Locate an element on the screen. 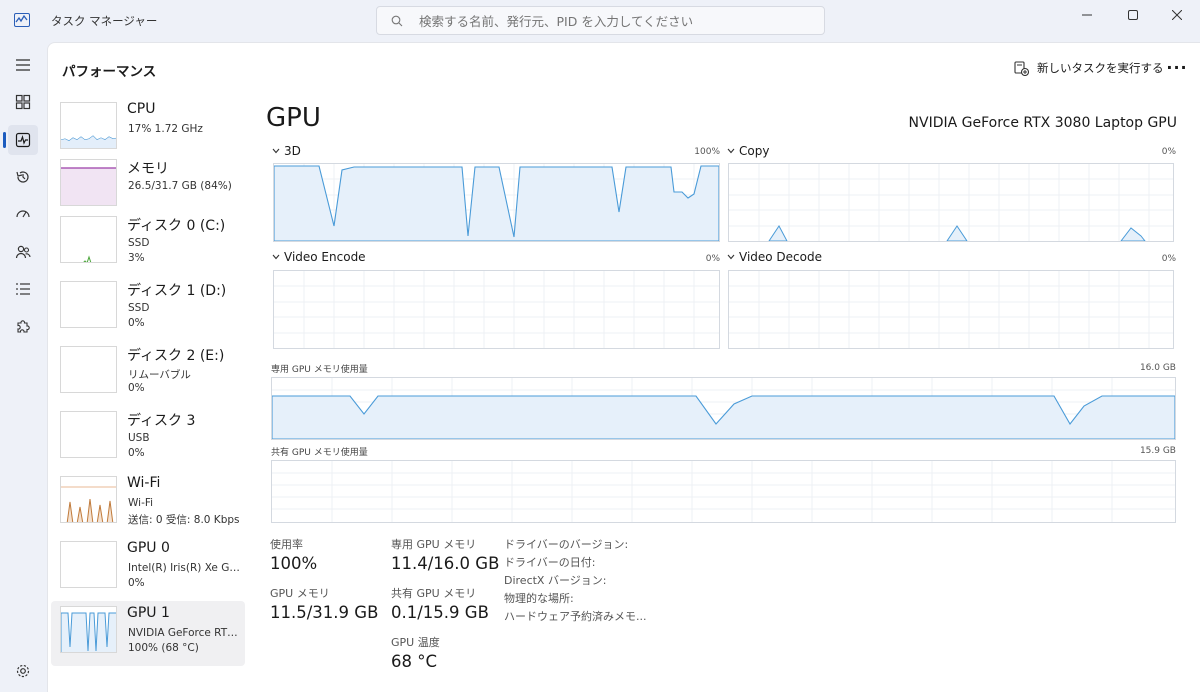 Image resolution: width=1200 pixels, height=692 pixels. device-name: Wi-Fi is located at coordinates (144, 483).